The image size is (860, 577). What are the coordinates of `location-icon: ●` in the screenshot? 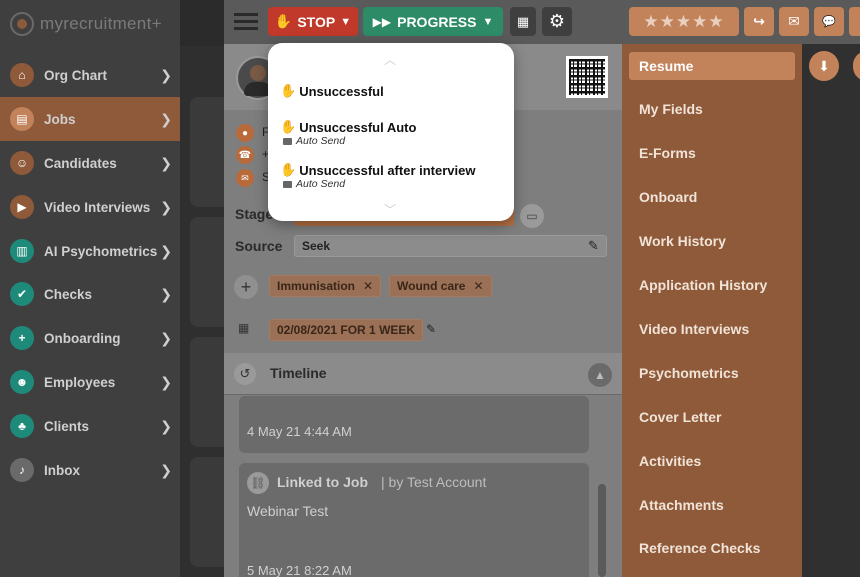 It's located at (245, 133).